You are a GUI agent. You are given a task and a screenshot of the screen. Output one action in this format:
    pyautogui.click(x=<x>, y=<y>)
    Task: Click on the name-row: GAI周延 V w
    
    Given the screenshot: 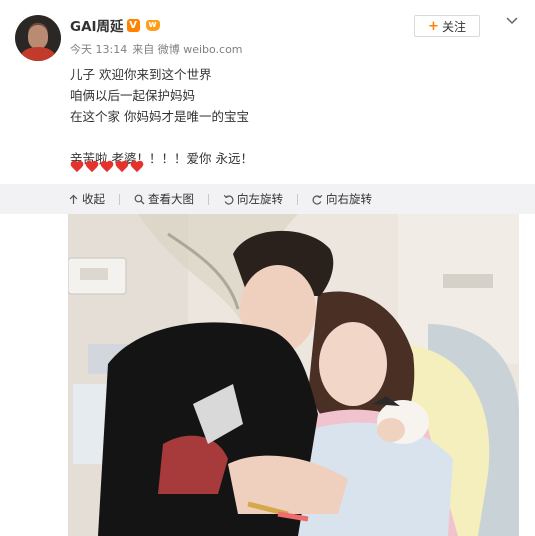 What is the action you would take?
    pyautogui.click(x=115, y=25)
    